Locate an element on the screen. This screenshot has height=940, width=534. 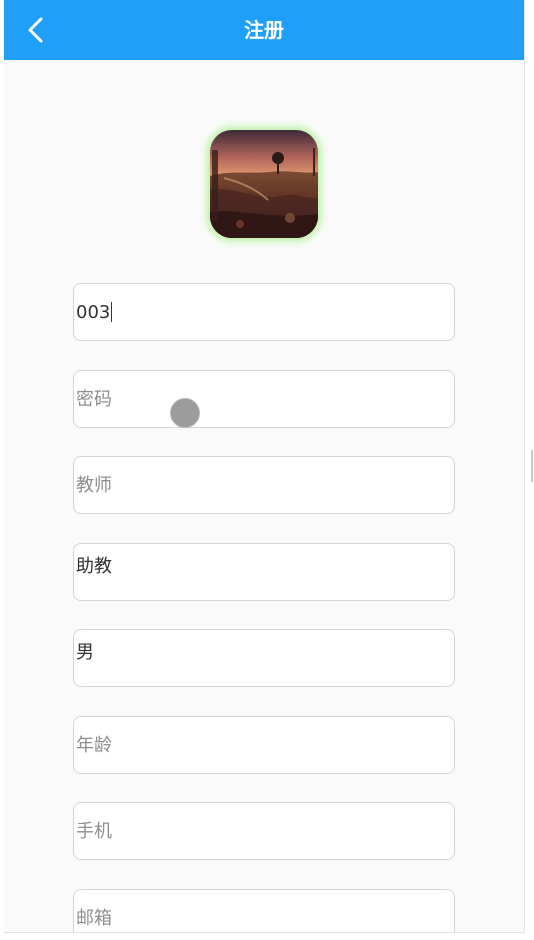
role-field: 教师 is located at coordinates (264, 485).